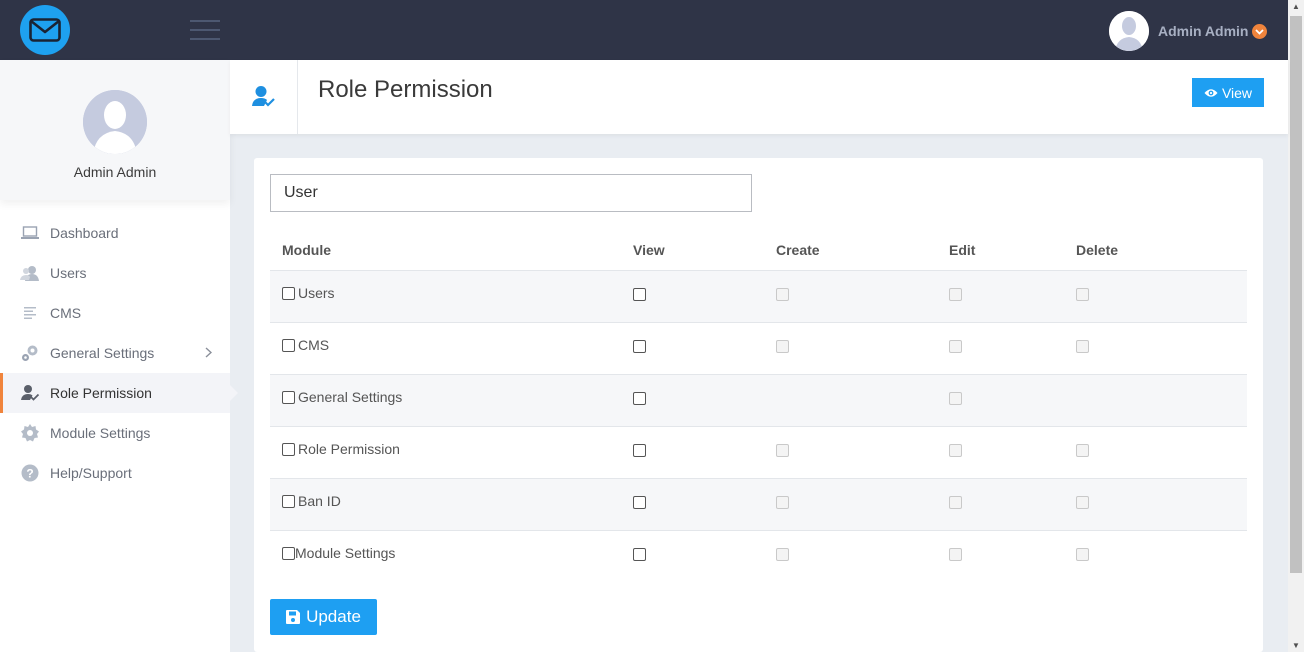 The image size is (1304, 652). Describe the element at coordinates (1129, 31) in the screenshot. I see `user-avatar` at that location.